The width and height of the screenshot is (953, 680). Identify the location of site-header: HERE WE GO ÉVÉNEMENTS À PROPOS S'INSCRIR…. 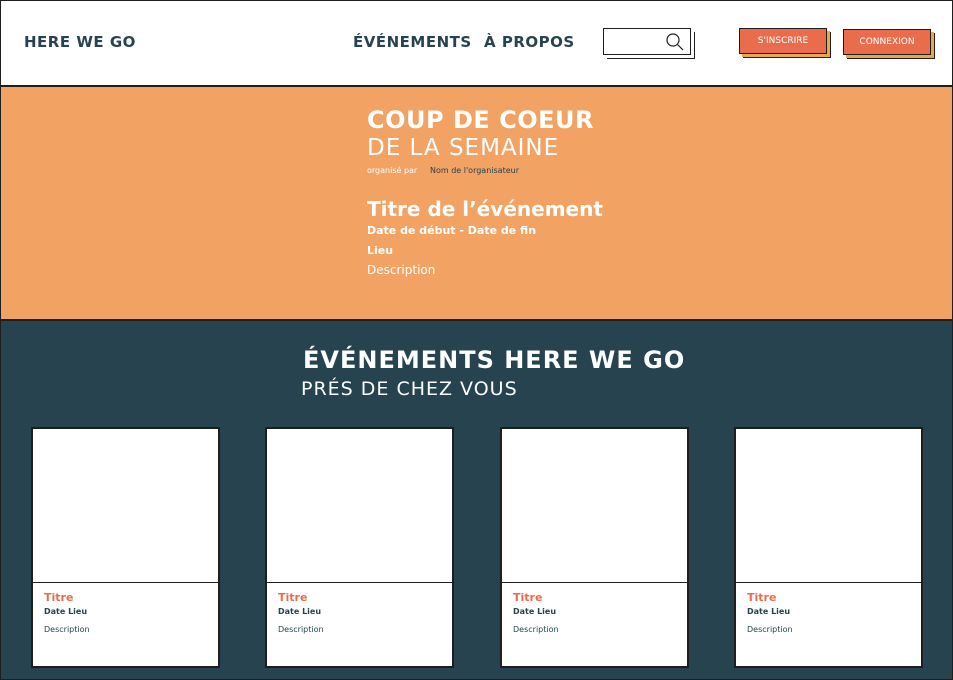
(476, 43).